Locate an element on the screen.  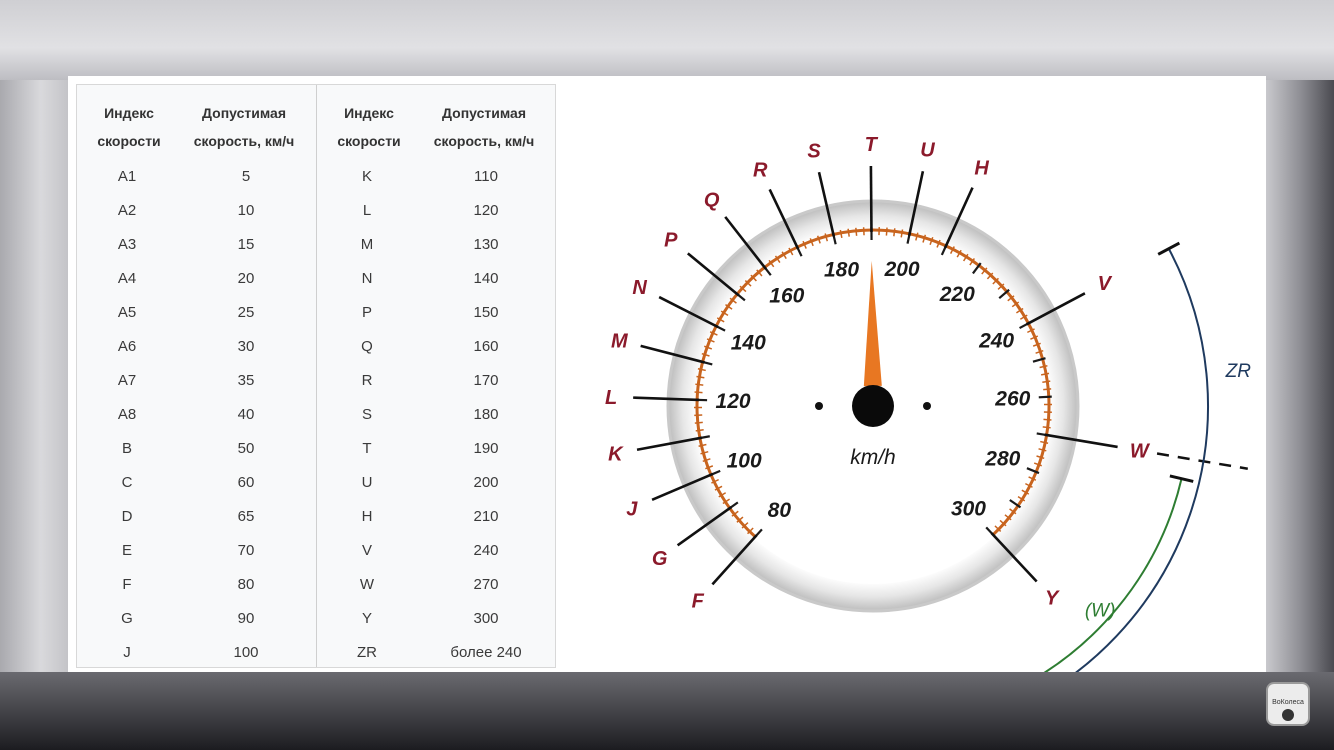
speed-letter-label: U is located at coordinates (927, 151).